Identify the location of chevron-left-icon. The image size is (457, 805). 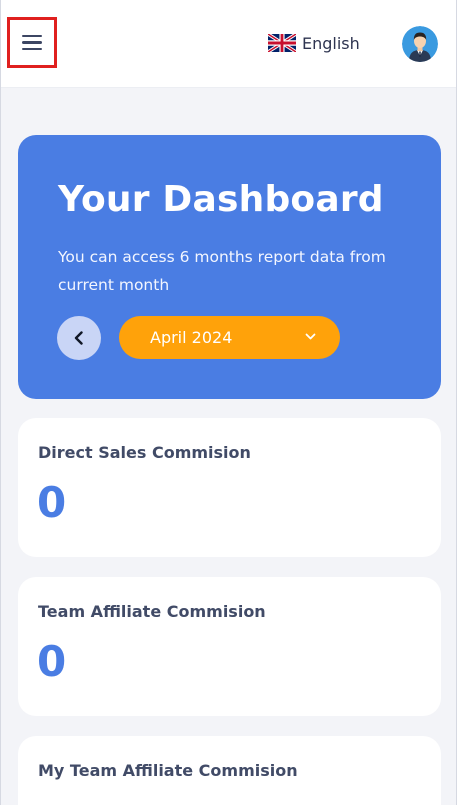
(78, 338).